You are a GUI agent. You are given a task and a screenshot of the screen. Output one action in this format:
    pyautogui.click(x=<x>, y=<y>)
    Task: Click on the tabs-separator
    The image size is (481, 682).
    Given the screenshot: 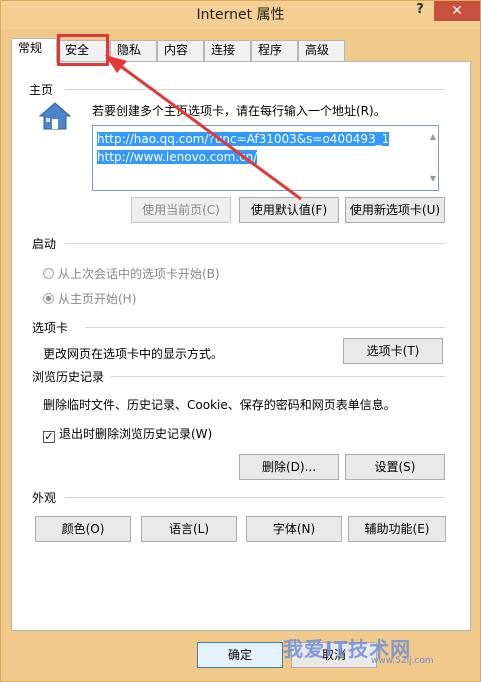 What is the action you would take?
    pyautogui.click(x=265, y=327)
    